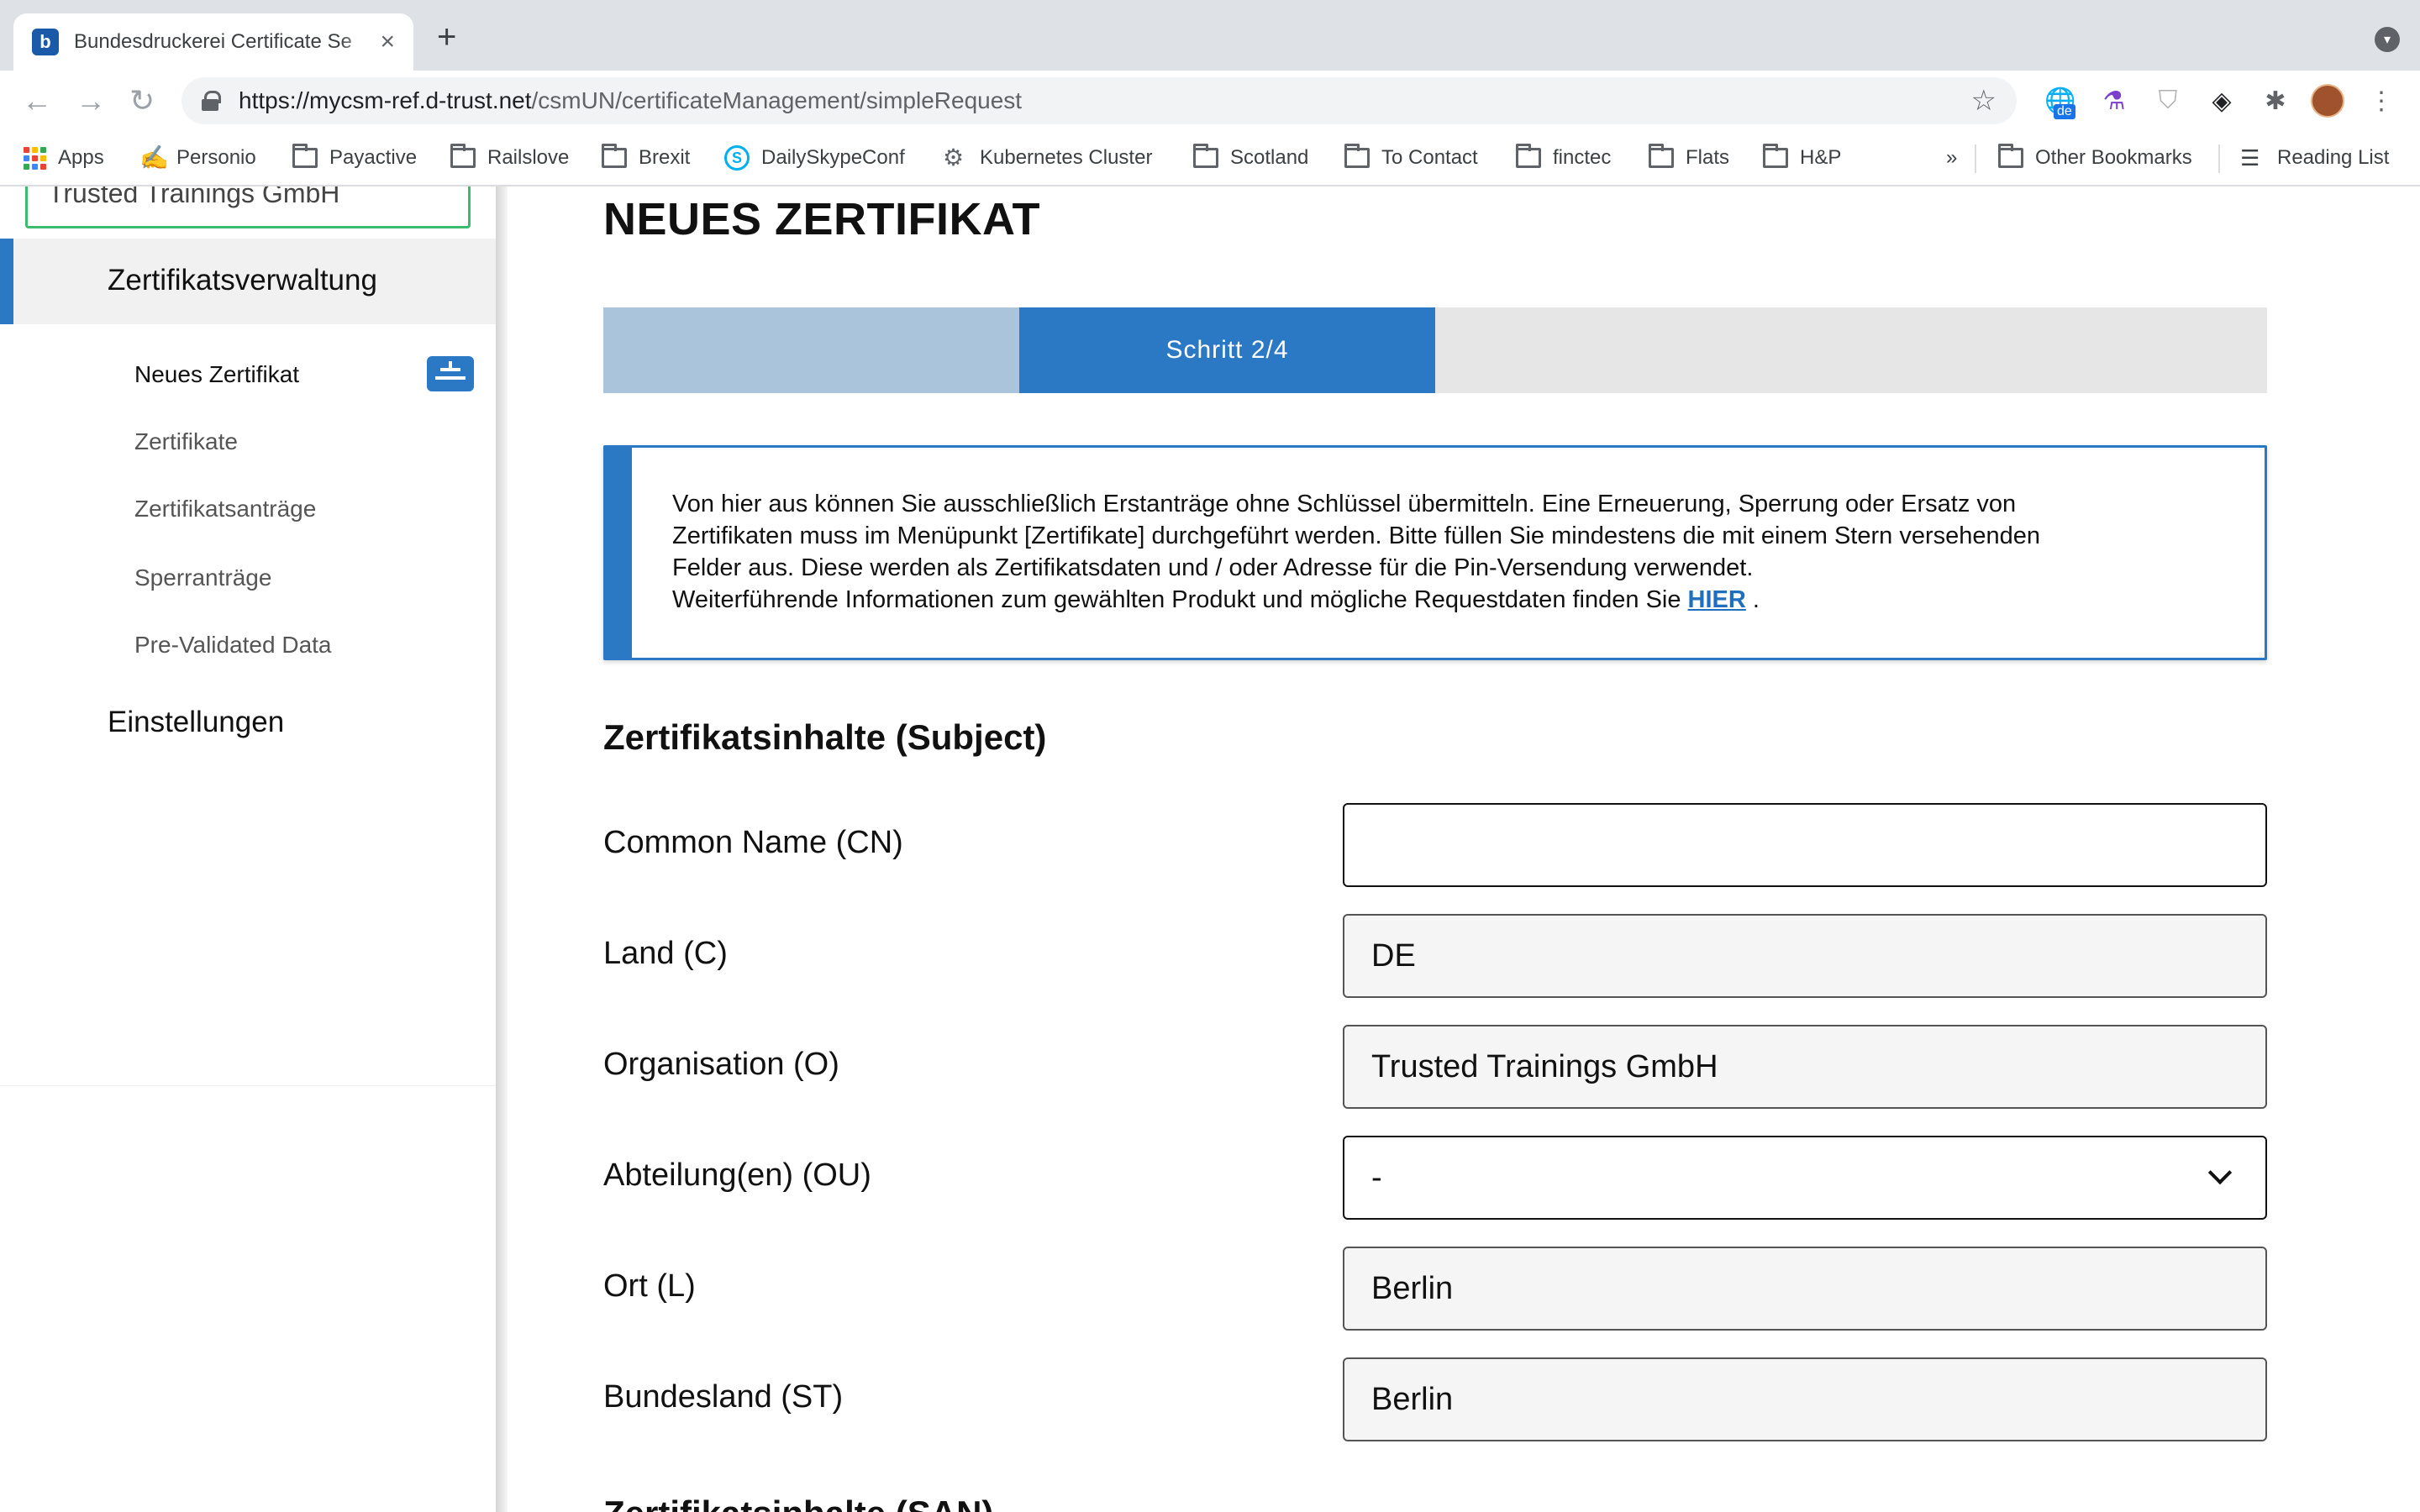 The height and width of the screenshot is (1512, 2420). Describe the element at coordinates (233, 645) in the screenshot. I see `sidebar-item-pre-validated-data: Pre-Validated Data` at that location.